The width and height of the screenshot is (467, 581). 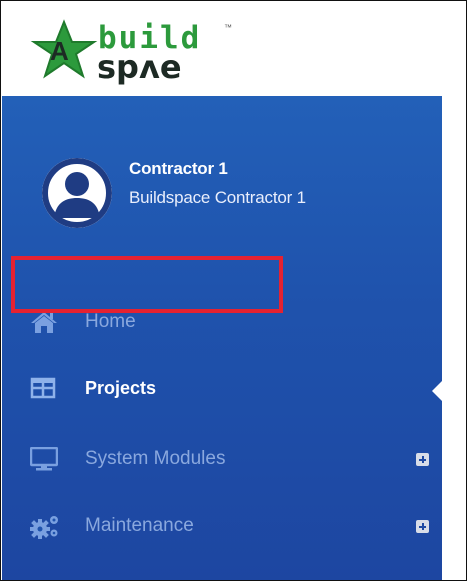 I want to click on sidebar-item-label: Home, so click(x=110, y=321).